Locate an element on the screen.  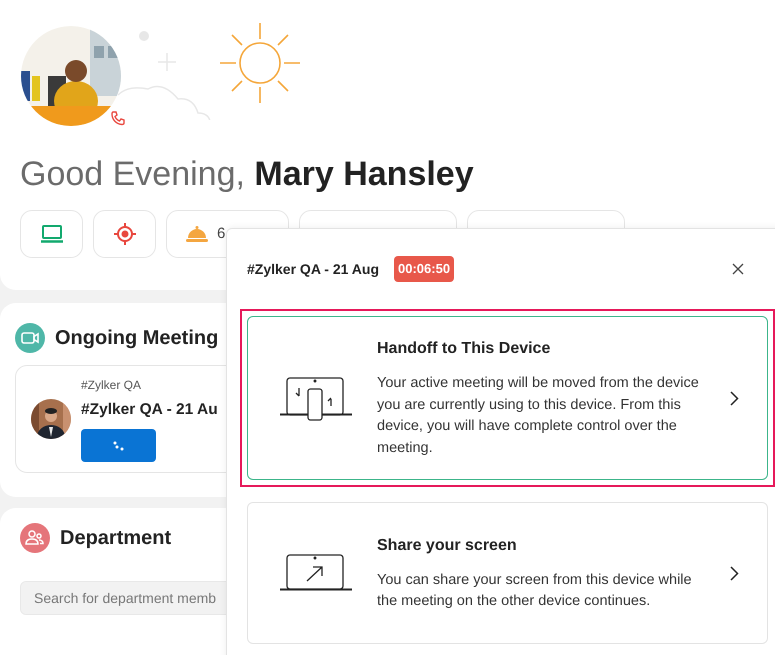
user-name: Mary Hansley is located at coordinates (364, 174).